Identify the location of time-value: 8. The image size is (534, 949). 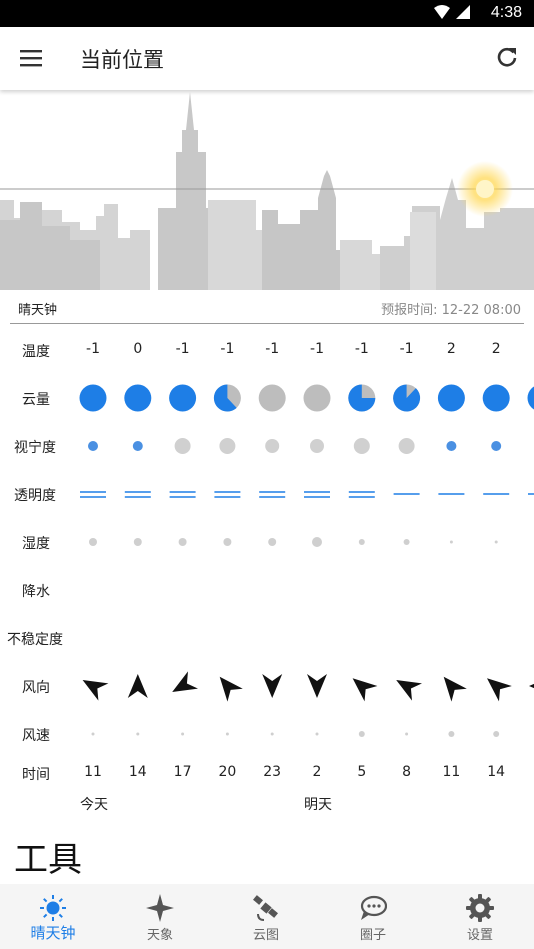
(407, 772).